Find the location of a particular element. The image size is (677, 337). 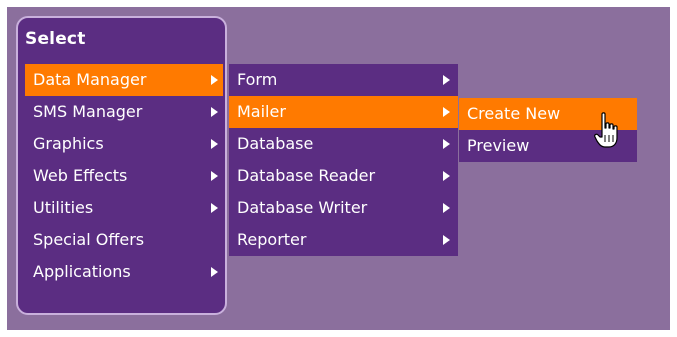

menu-item-form: Form is located at coordinates (343, 80).